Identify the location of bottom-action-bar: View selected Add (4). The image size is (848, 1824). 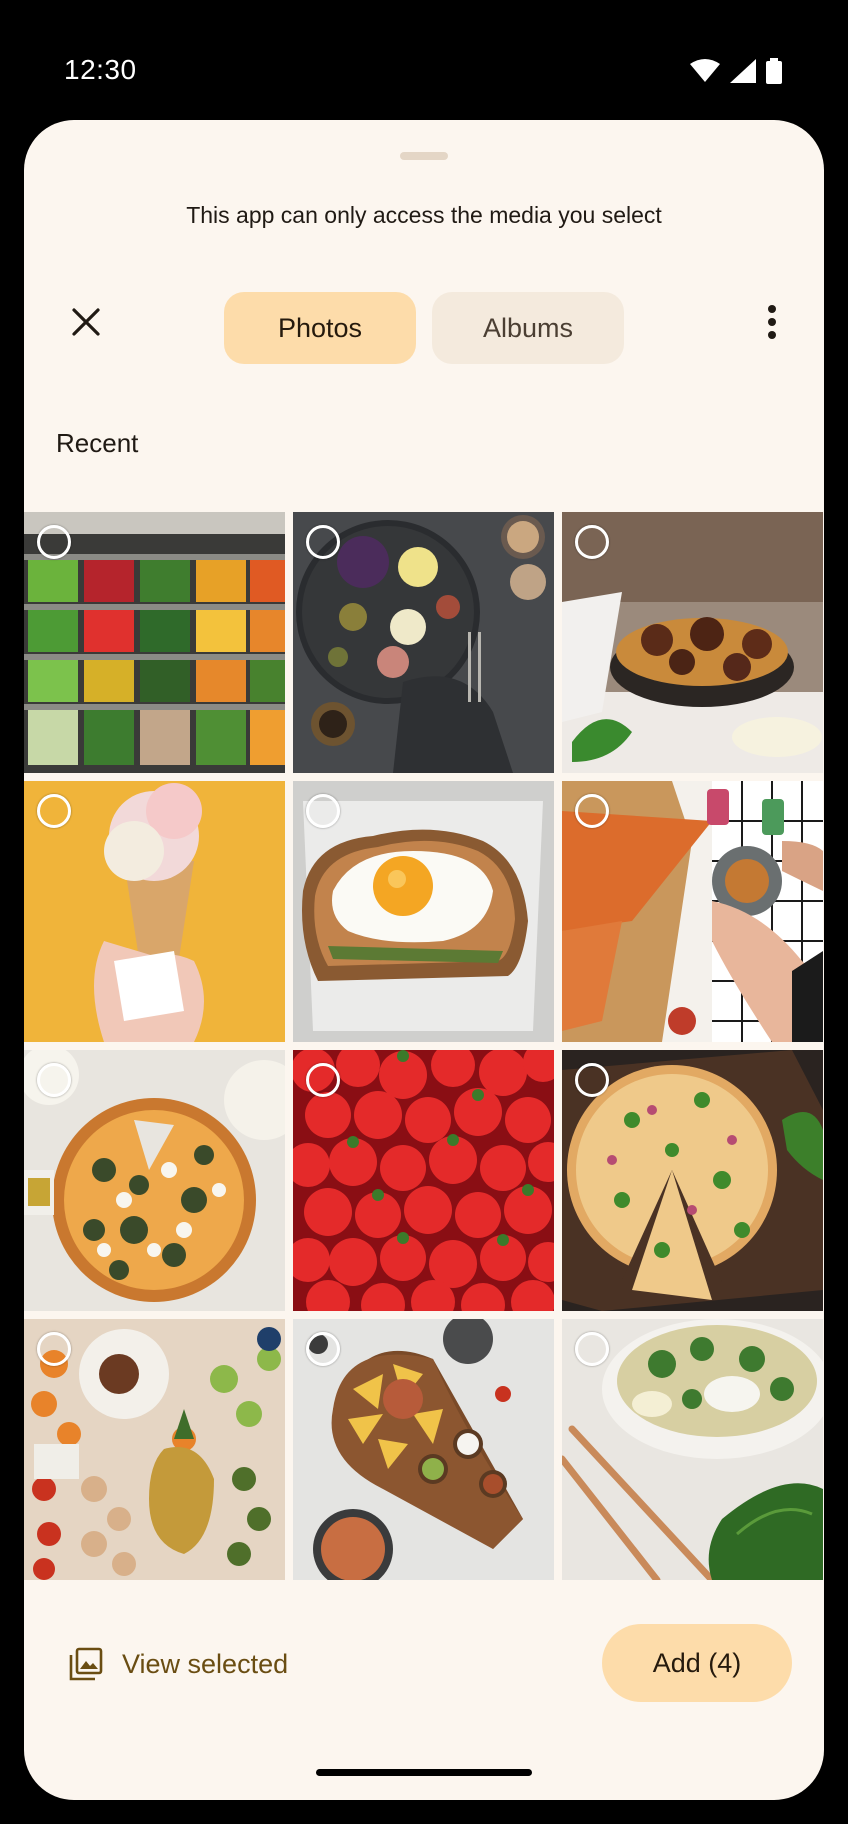
(424, 1660).